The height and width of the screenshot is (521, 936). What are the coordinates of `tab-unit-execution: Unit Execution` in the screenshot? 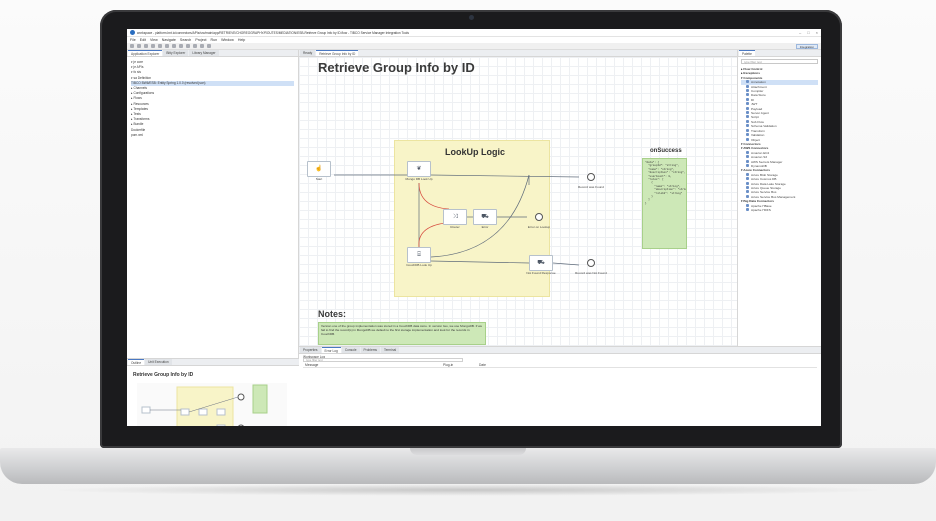 It's located at (158, 362).